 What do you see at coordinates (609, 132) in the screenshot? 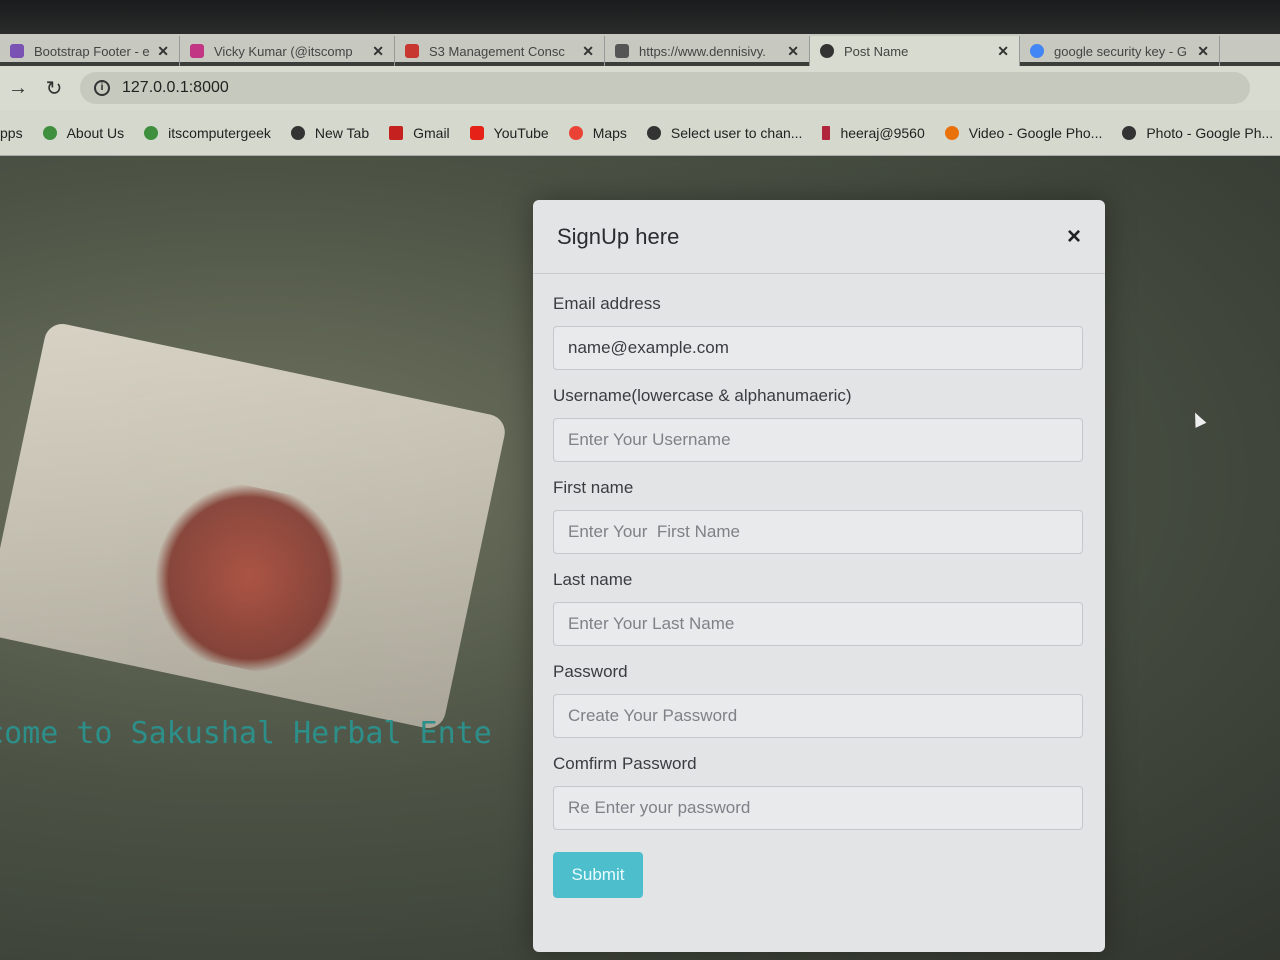
I see `bookmark-label: Maps` at bounding box center [609, 132].